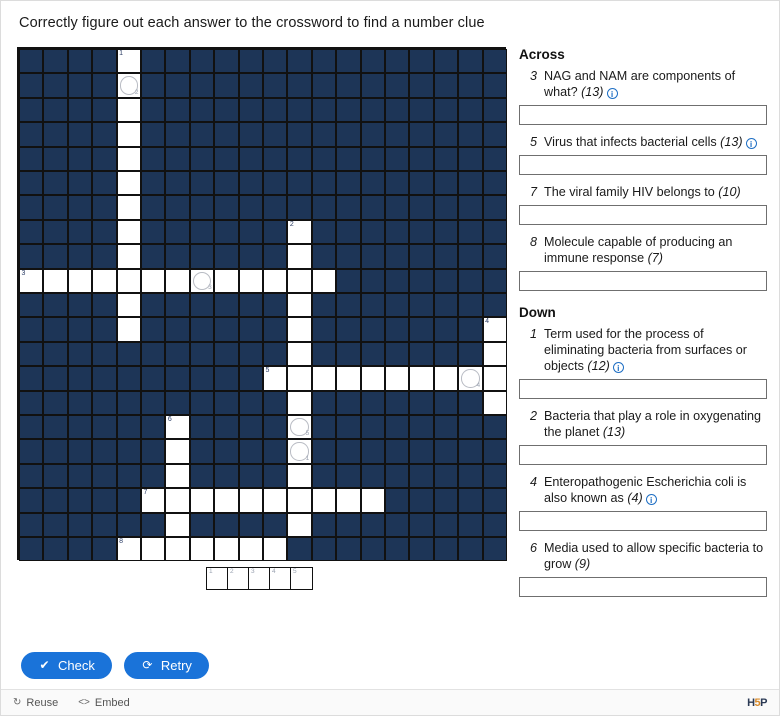 This screenshot has width=780, height=716. What do you see at coordinates (238, 578) in the screenshot?
I see `solution-cell: 2` at bounding box center [238, 578].